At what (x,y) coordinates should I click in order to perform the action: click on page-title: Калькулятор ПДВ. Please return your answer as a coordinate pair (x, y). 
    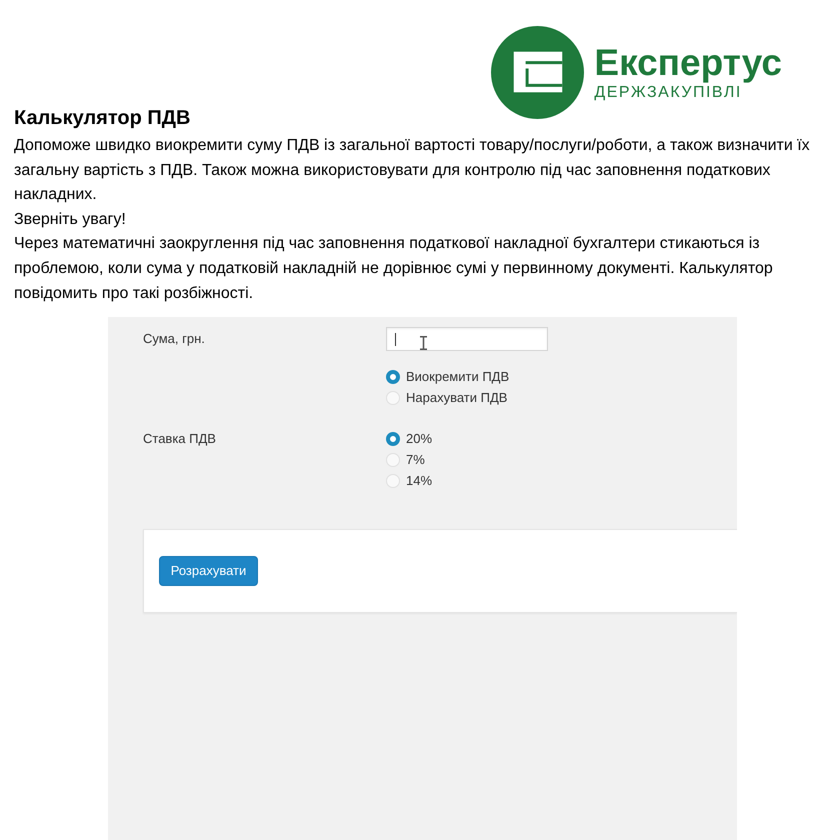
    Looking at the image, I should click on (102, 118).